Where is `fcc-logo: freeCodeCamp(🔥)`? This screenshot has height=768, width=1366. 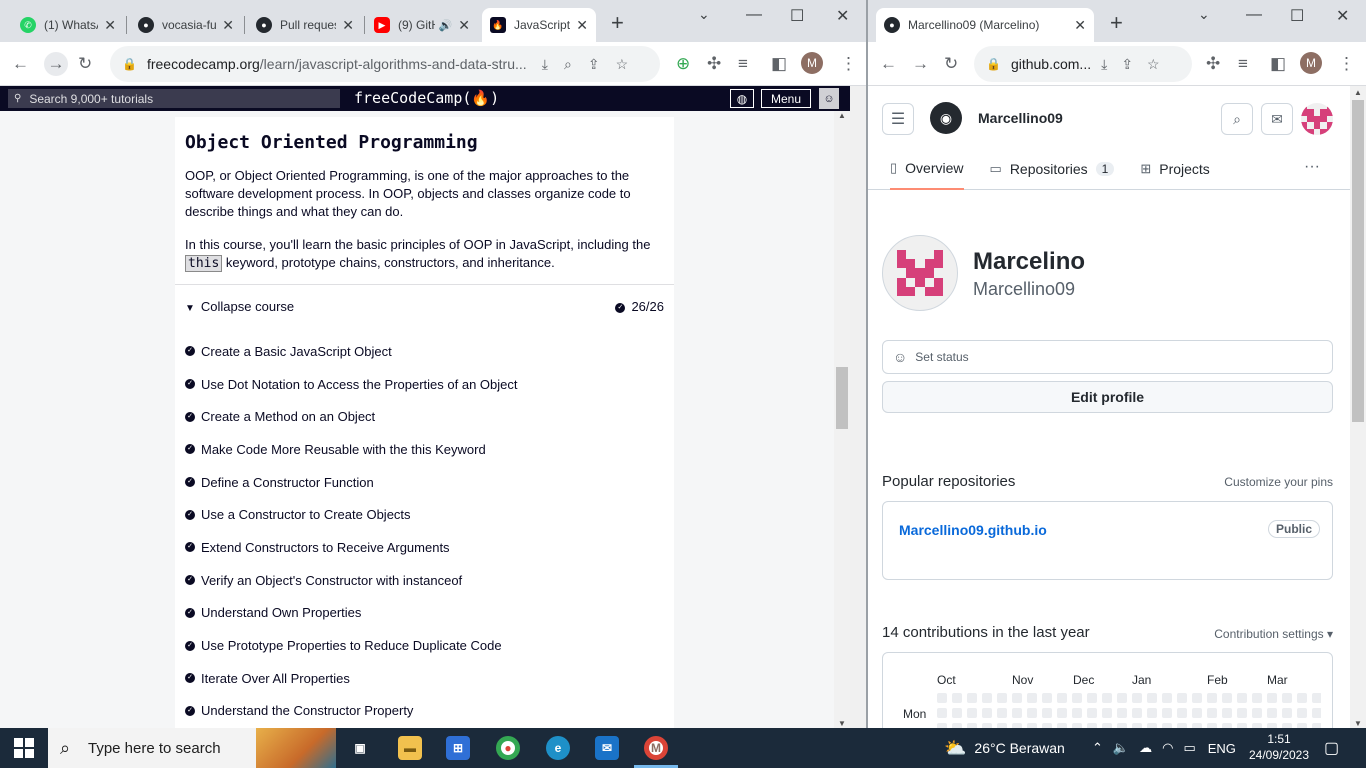
fcc-logo: freeCodeCamp(🔥) is located at coordinates (426, 98).